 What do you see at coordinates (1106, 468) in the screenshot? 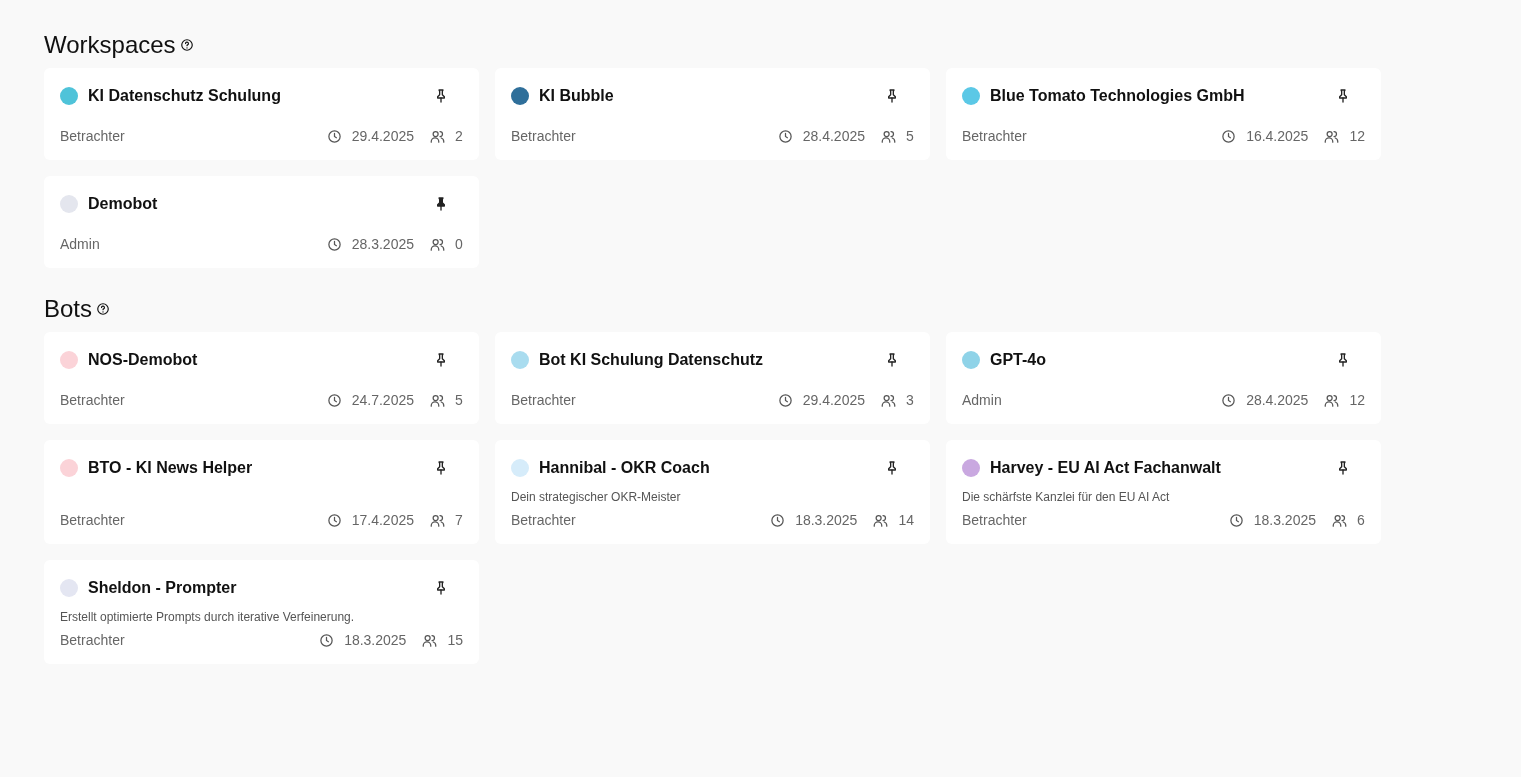
I see `card-title: Harvey - EU AI Act Fachanwalt` at bounding box center [1106, 468].